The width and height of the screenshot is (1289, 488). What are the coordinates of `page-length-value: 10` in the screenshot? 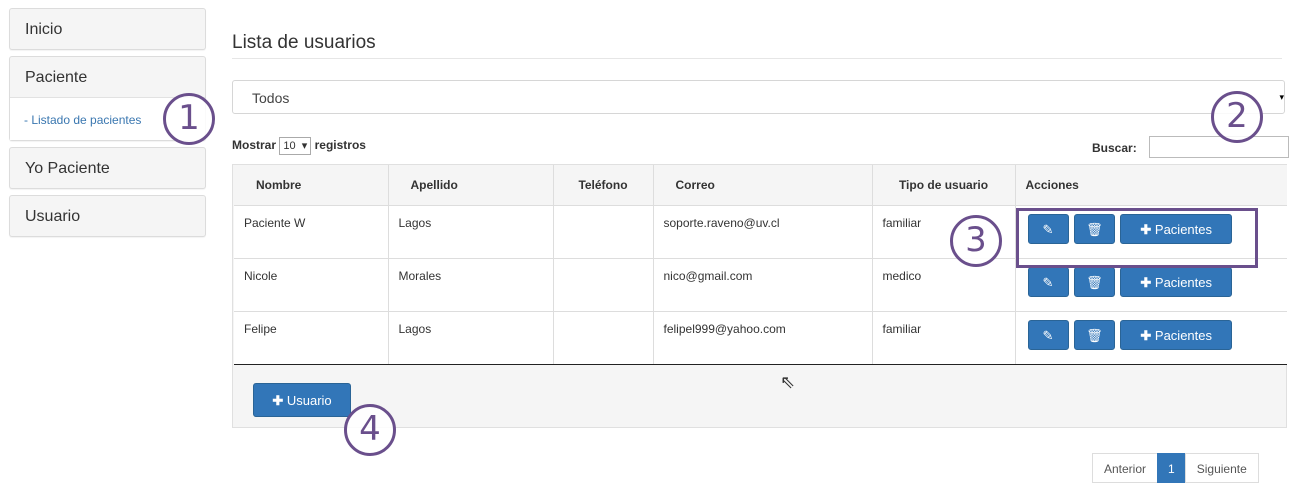 It's located at (289, 146).